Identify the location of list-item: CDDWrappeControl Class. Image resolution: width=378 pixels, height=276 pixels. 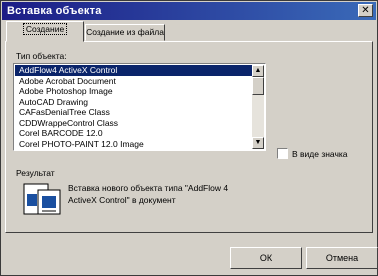
(134, 123).